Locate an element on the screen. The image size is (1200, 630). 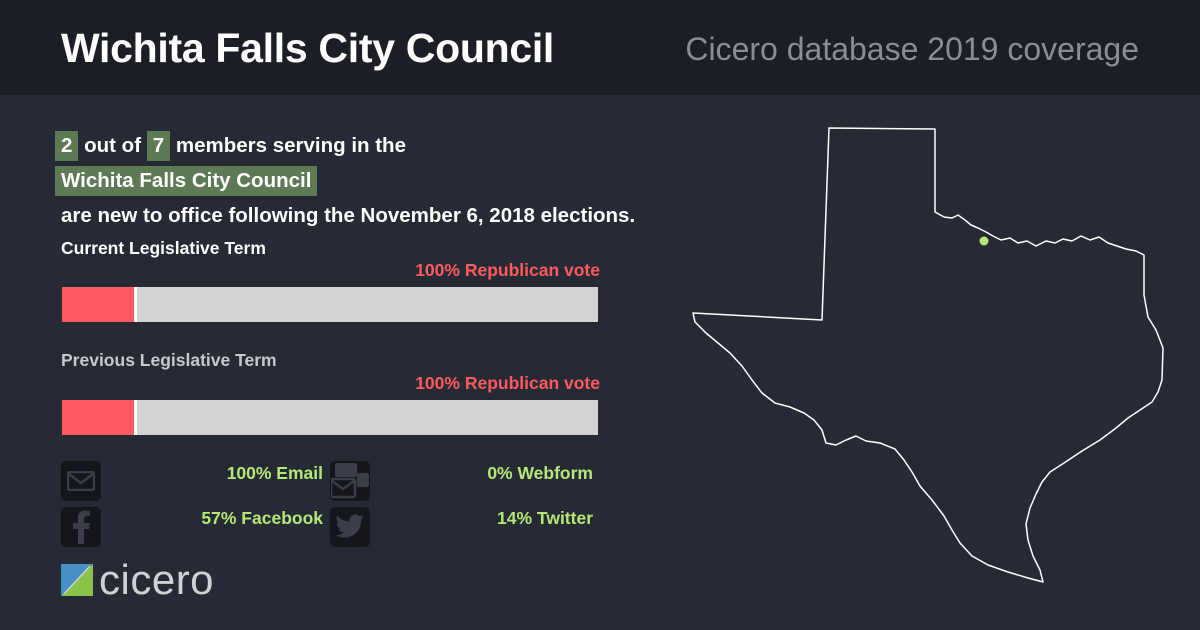
wichita-falls-marker is located at coordinates (984, 241).